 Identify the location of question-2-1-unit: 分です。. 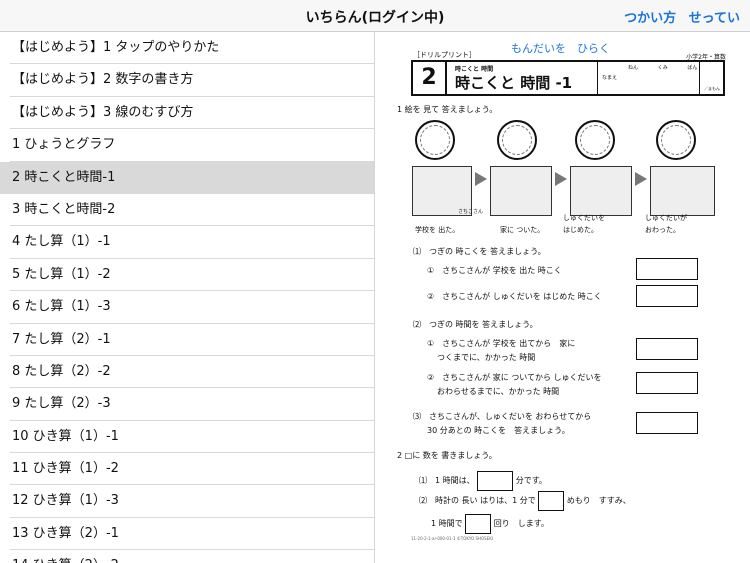
(531, 480).